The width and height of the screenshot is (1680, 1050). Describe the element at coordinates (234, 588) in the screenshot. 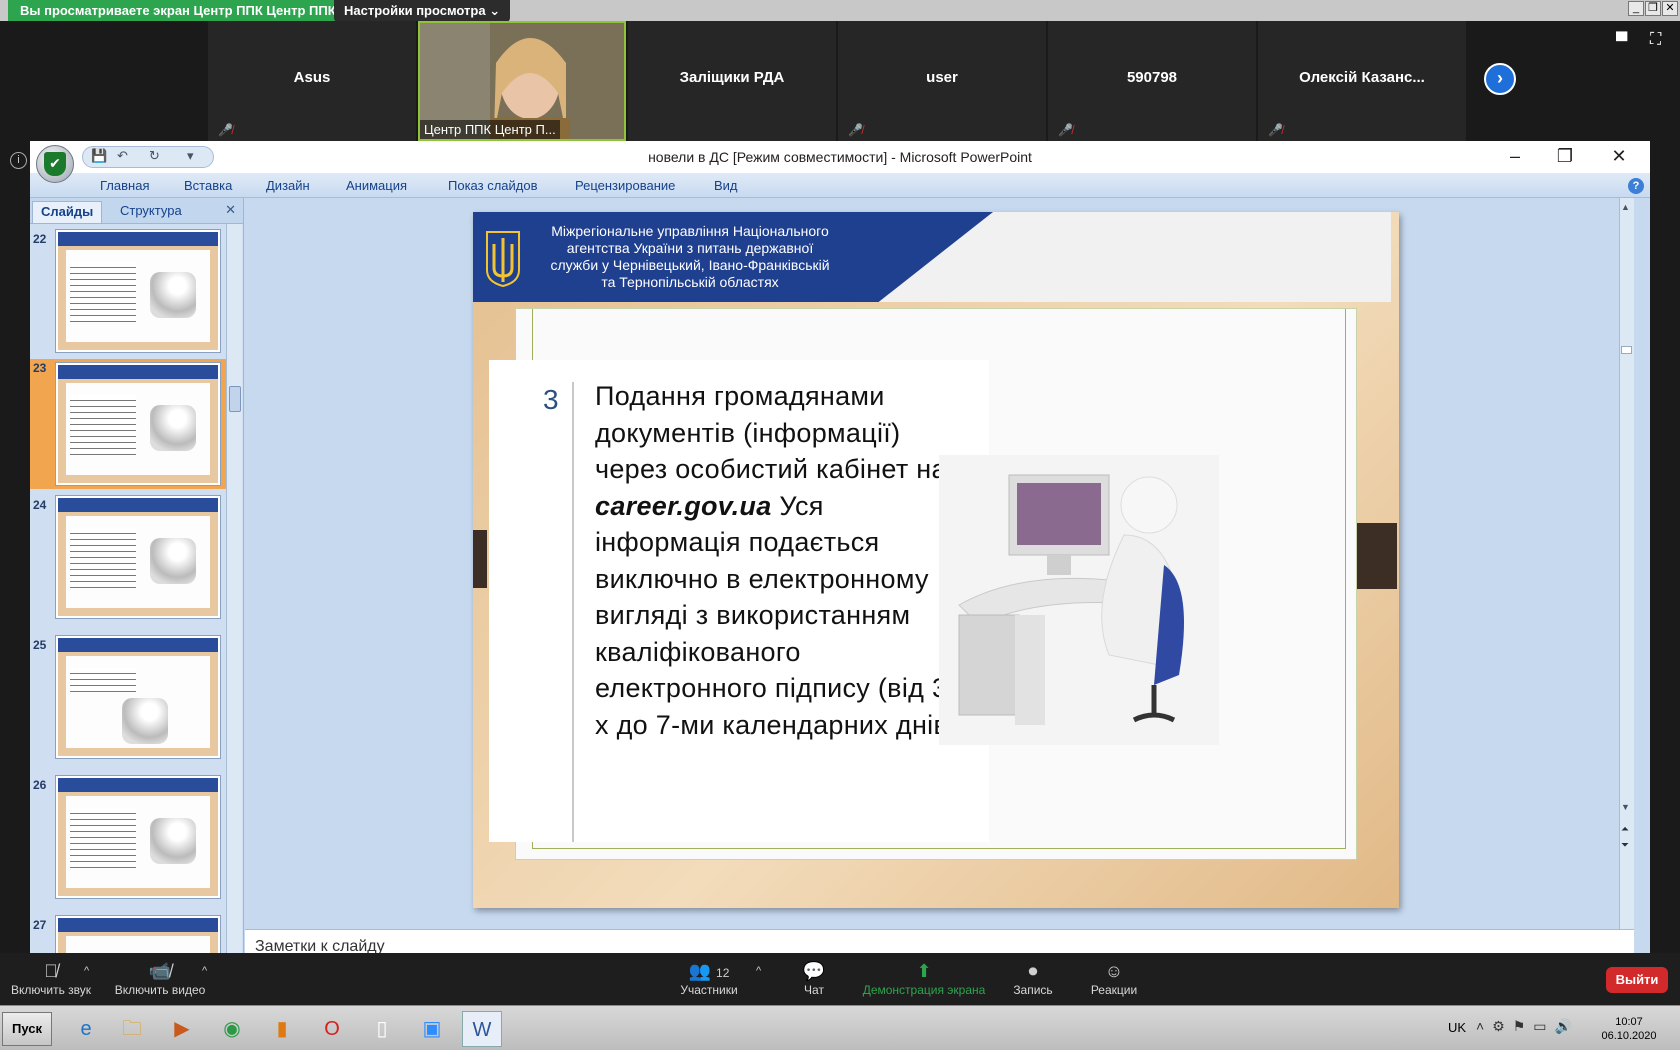

I see `pane-scrollbar` at that location.